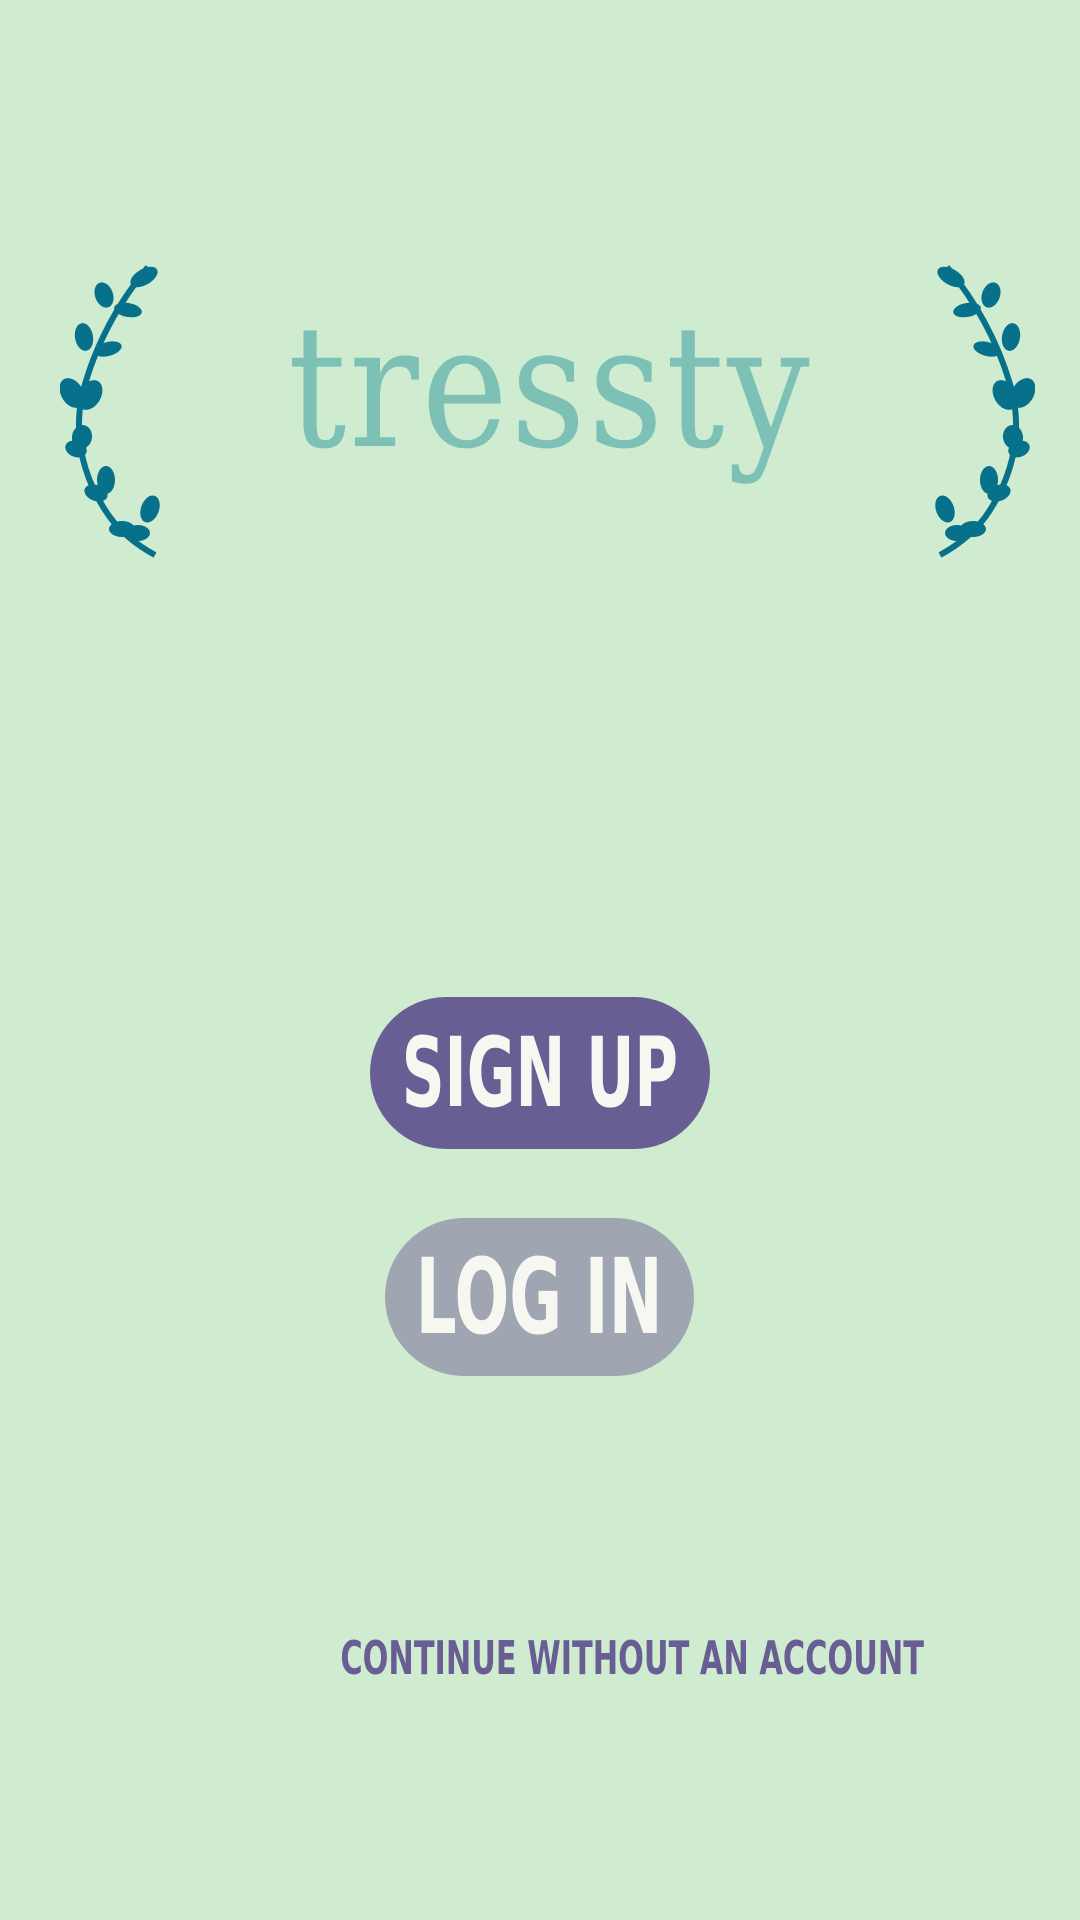 Image resolution: width=1080 pixels, height=1920 pixels. Describe the element at coordinates (110, 411) in the screenshot. I see `laurel-left-icon` at that location.